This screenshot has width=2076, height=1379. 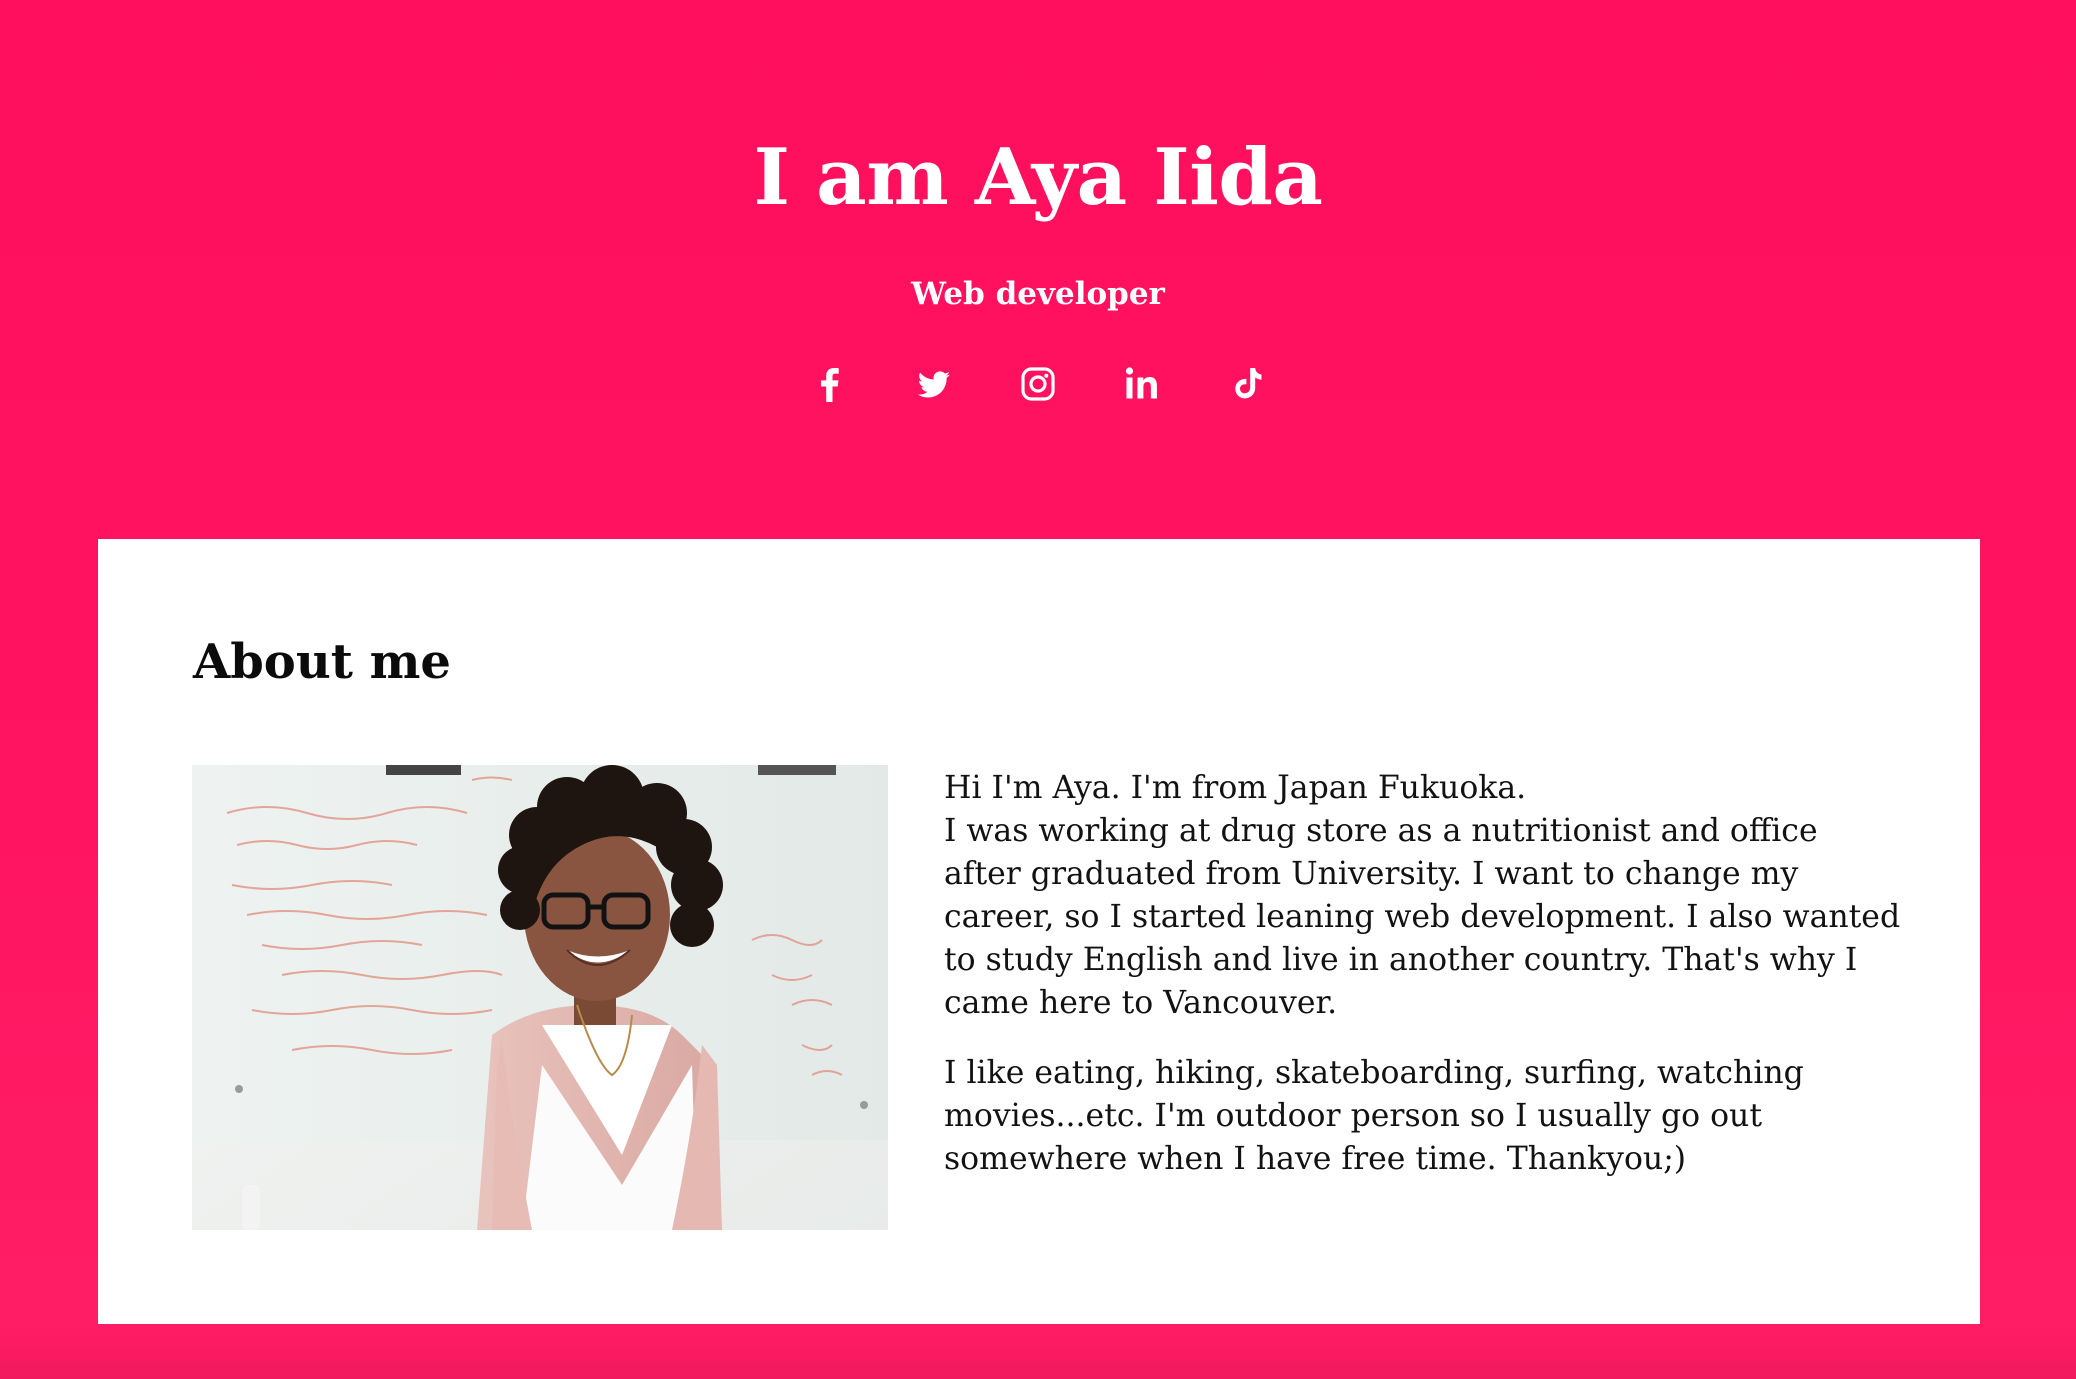 I want to click on about-intro-line: Hi I'm Aya. I'm from Japan Fukuoka., so click(x=1235, y=788).